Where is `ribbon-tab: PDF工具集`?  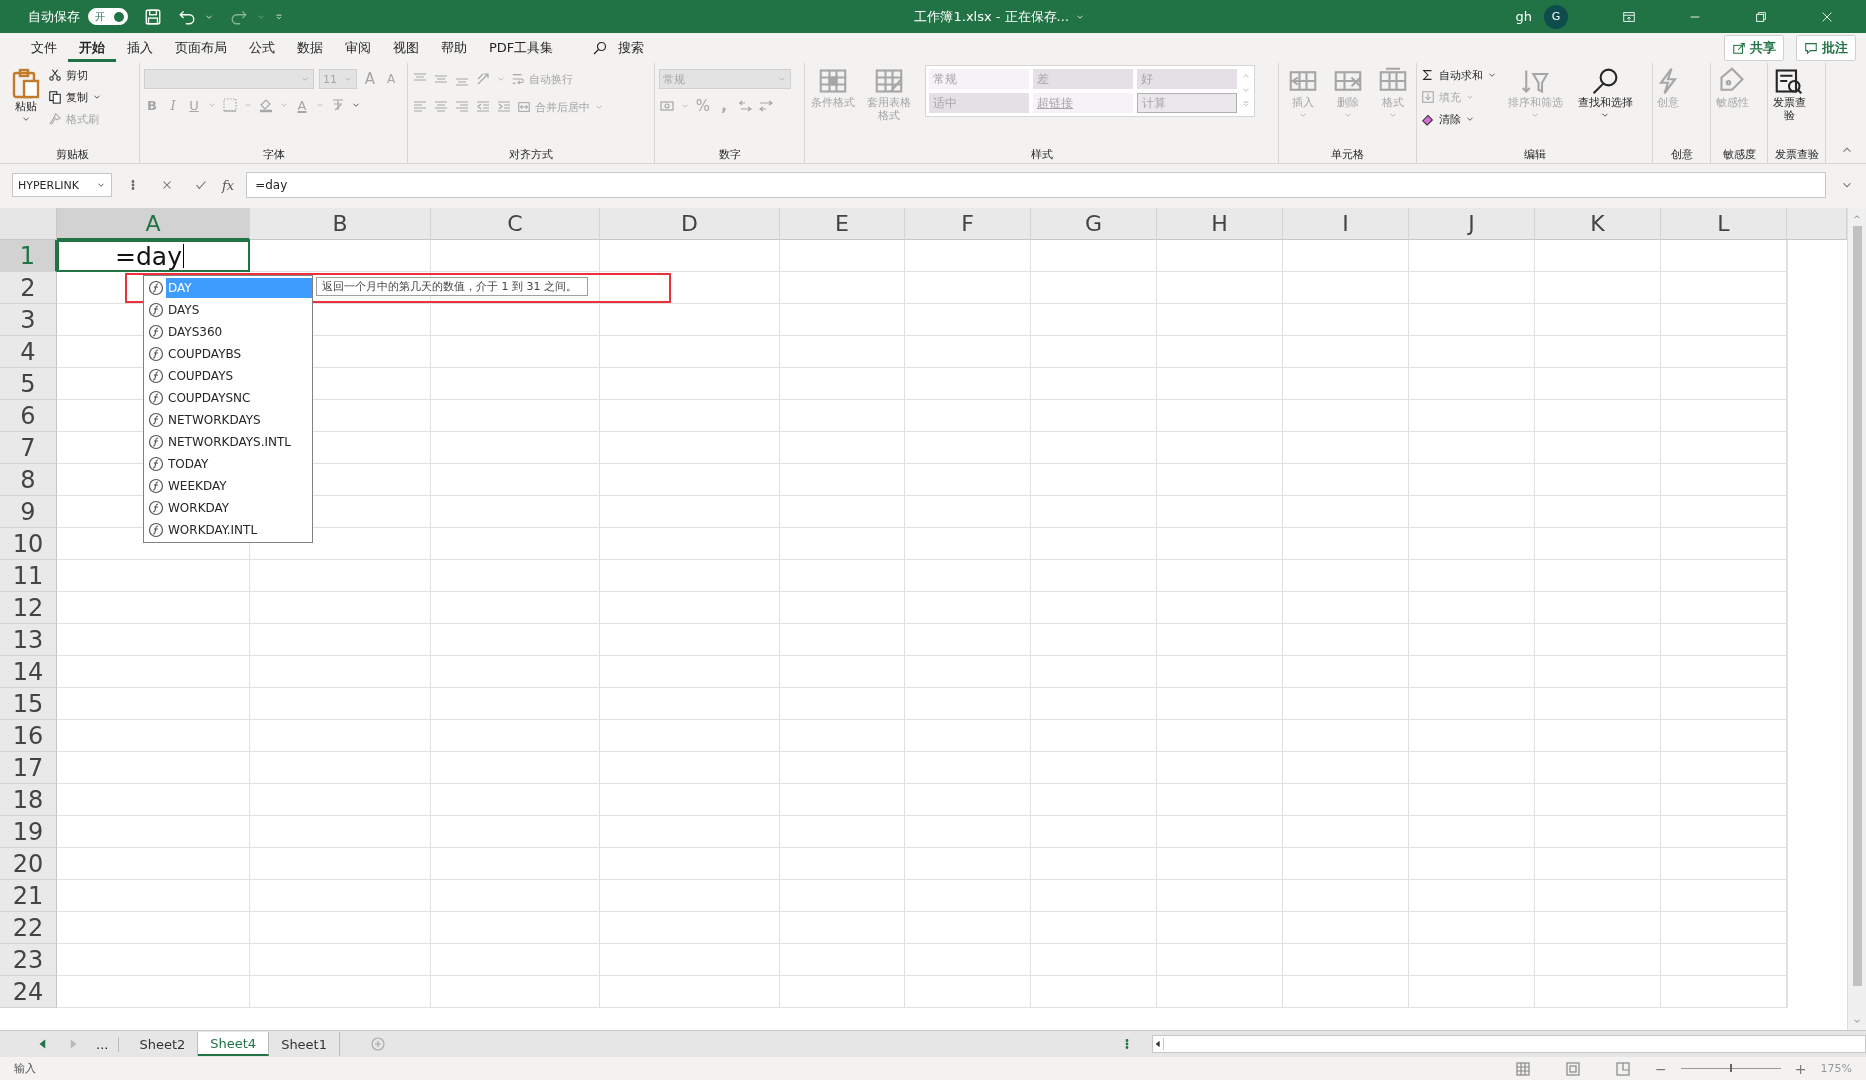
ribbon-tab: PDF工具集 is located at coordinates (521, 48).